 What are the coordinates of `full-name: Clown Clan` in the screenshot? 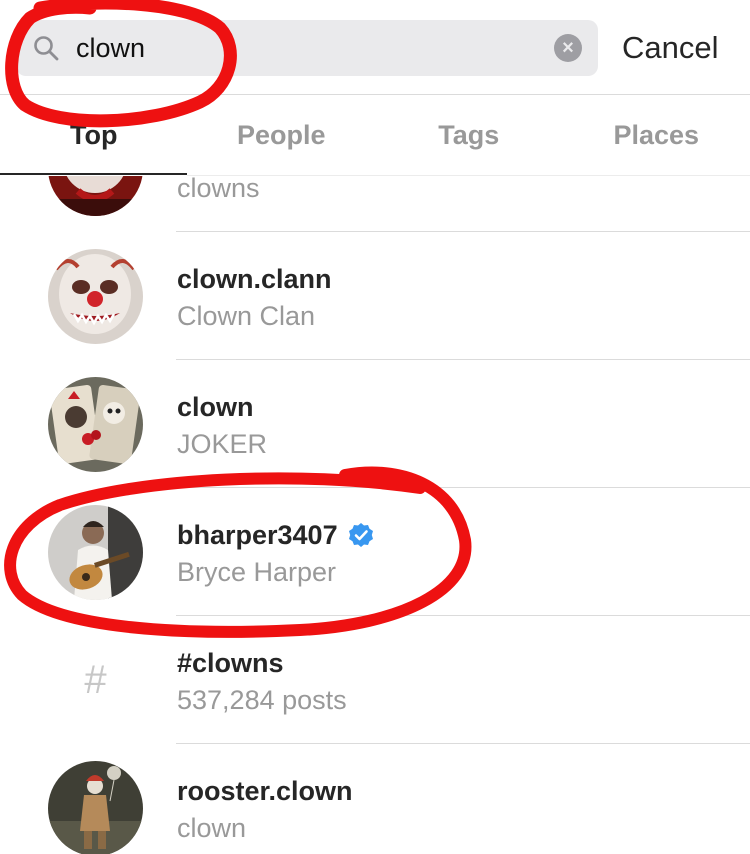 It's located at (246, 316).